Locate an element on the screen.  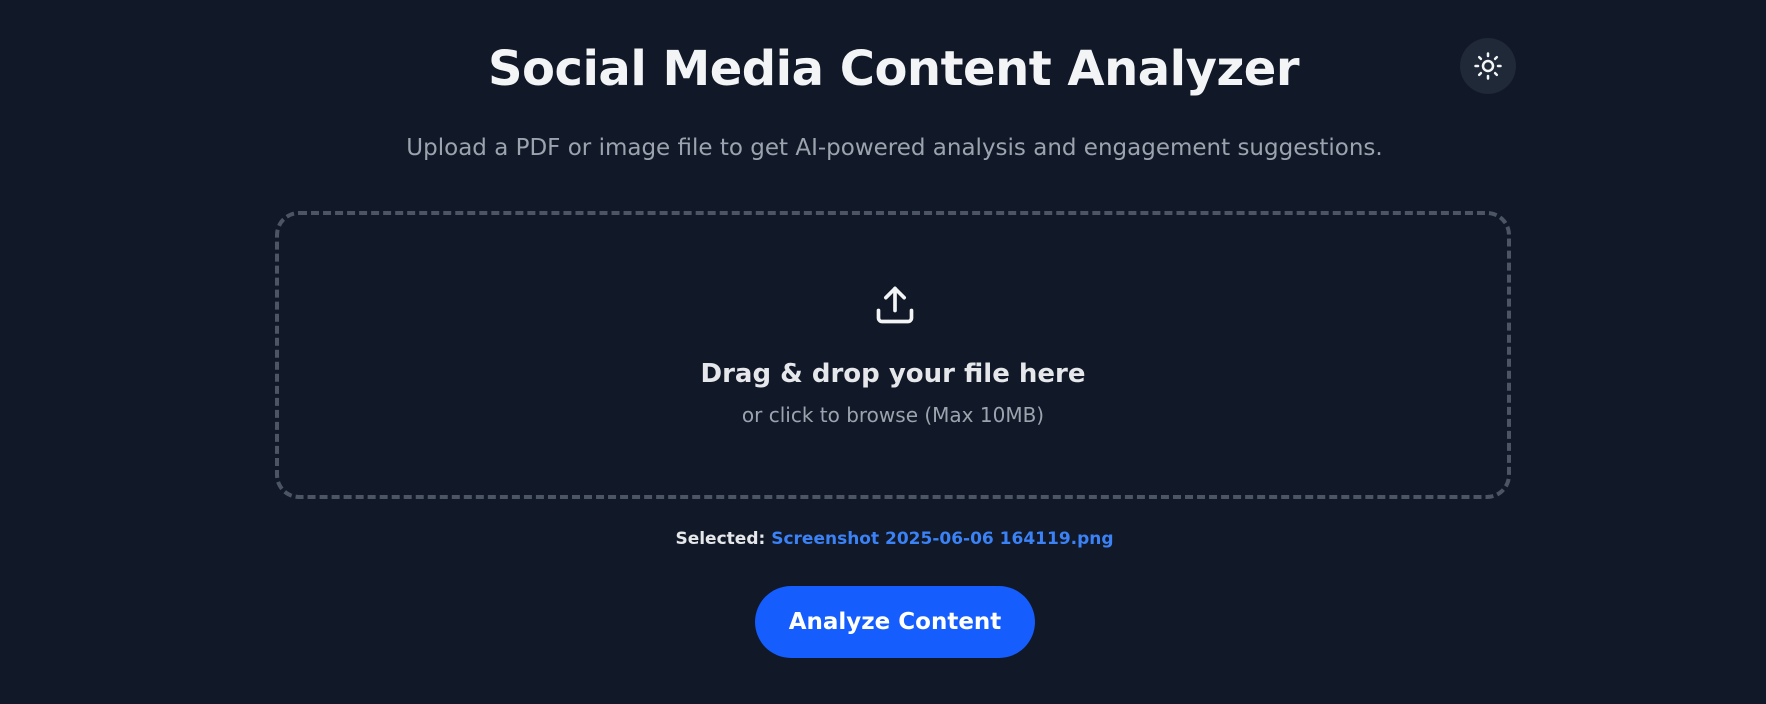
theme-toggle-button is located at coordinates (1488, 66).